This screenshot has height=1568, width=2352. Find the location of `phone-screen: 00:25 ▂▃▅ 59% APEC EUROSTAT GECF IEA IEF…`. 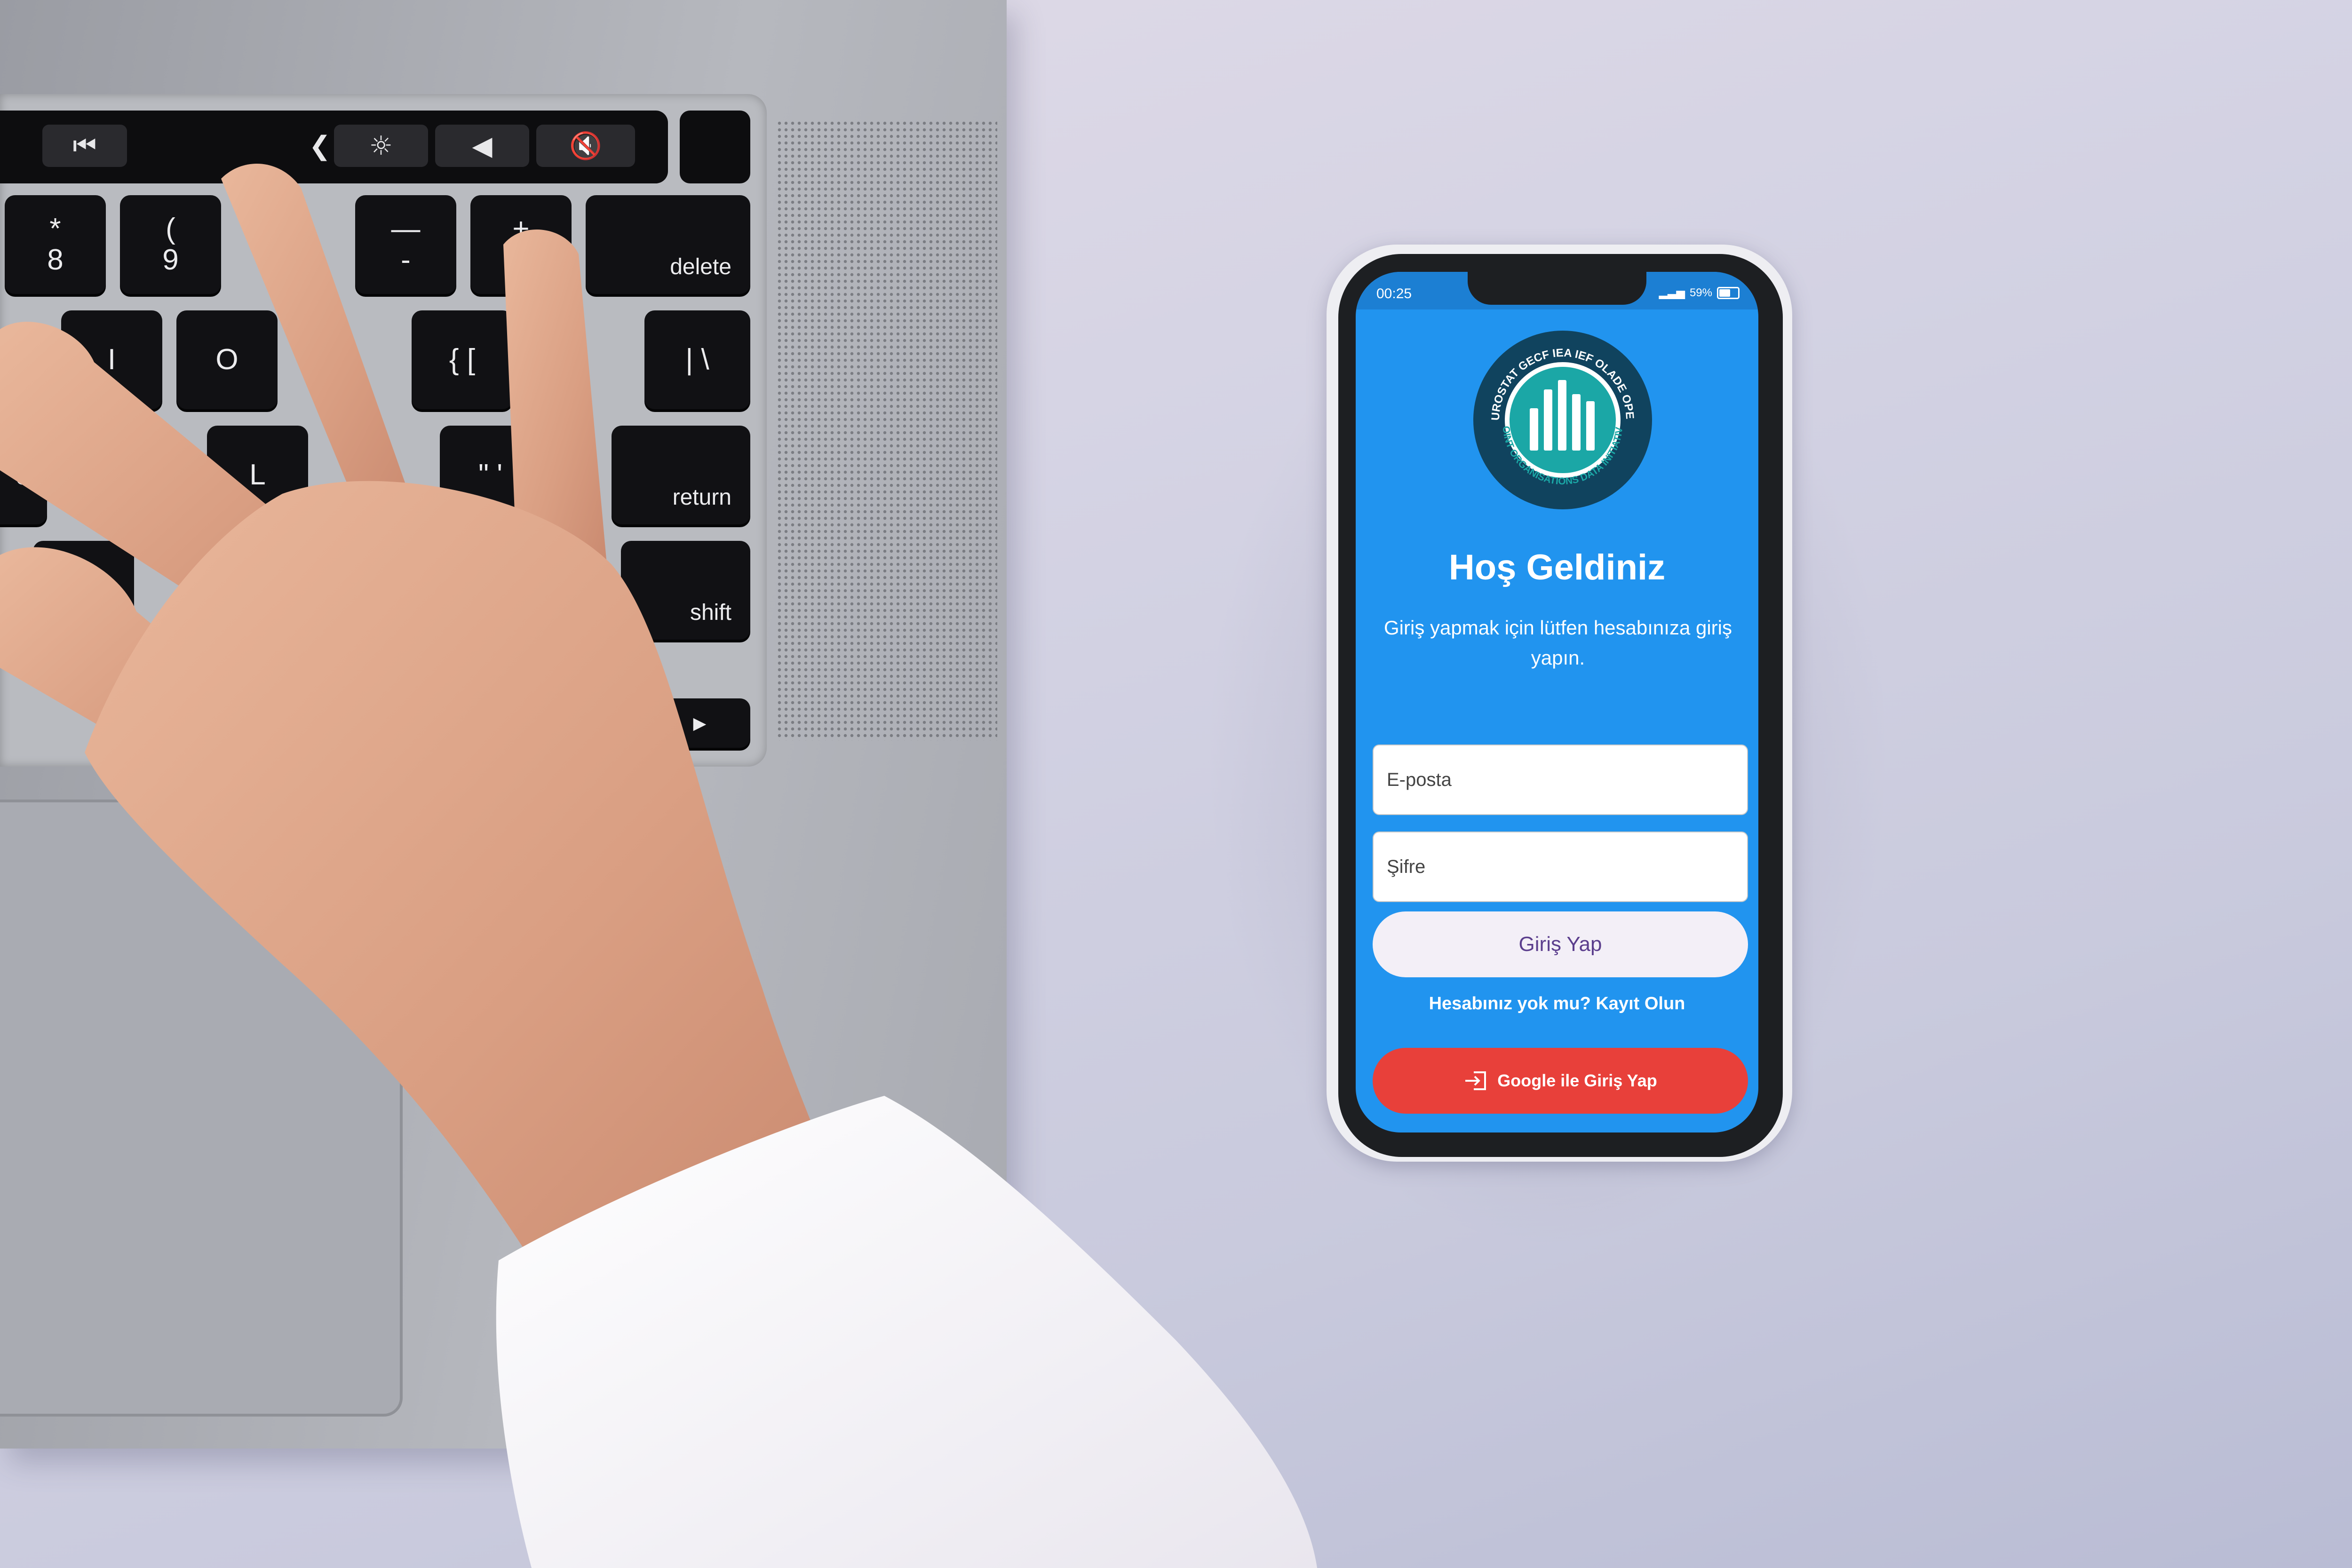

phone-screen: 00:25 ▂▃▅ 59% APEC EUROSTAT GECF IEA IEF… is located at coordinates (1557, 702).